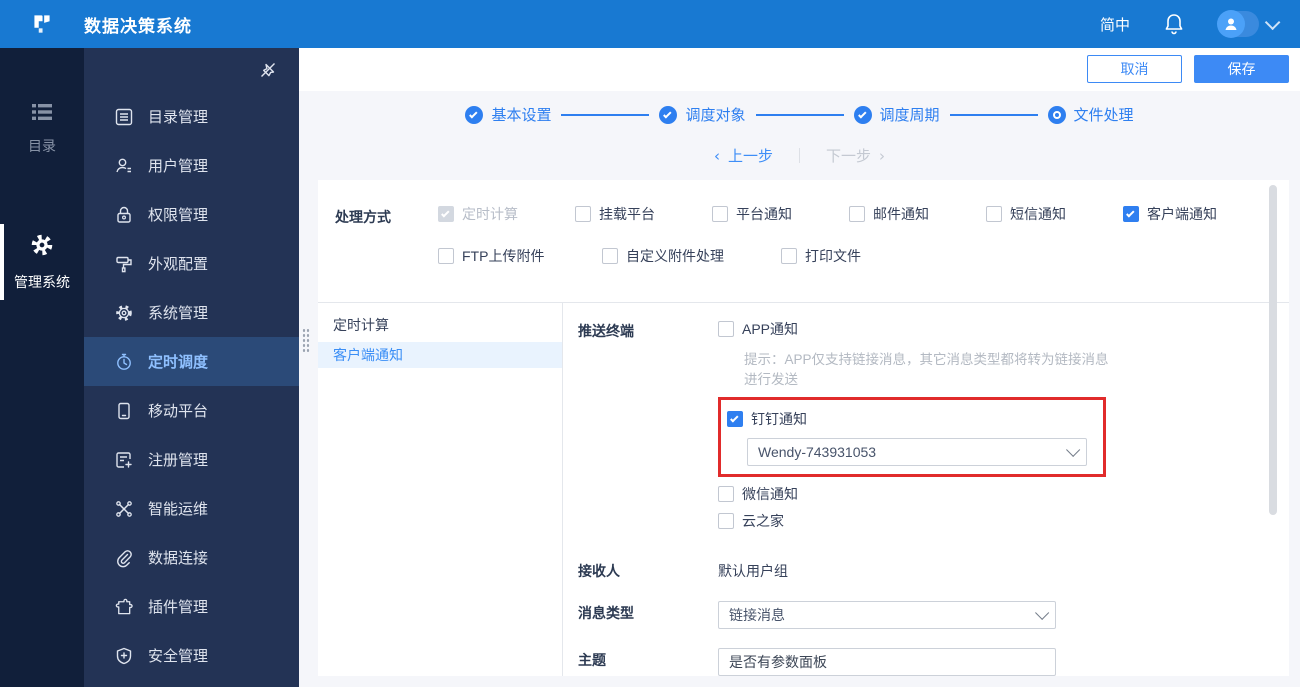  What do you see at coordinates (124, 361) in the screenshot?
I see `timer-icon` at bounding box center [124, 361].